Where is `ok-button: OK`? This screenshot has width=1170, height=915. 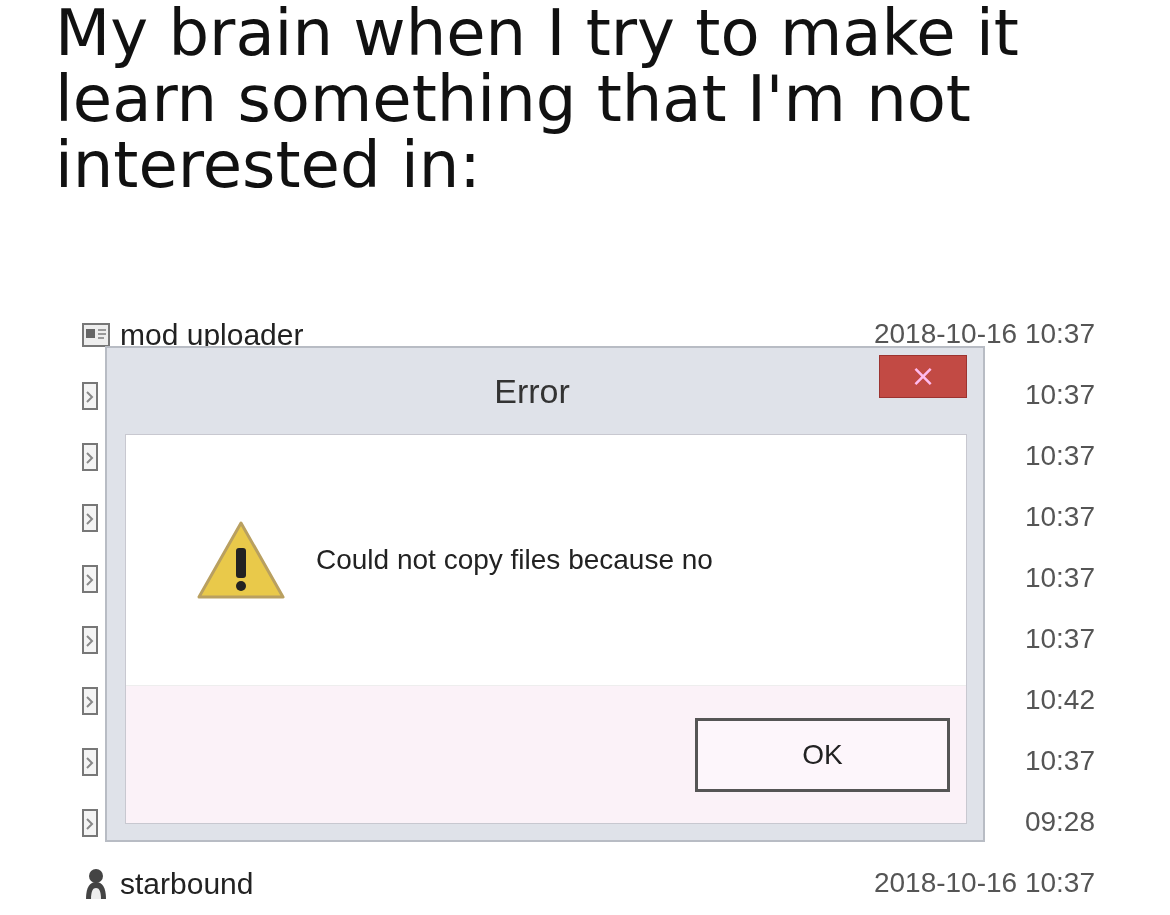 ok-button: OK is located at coordinates (822, 754).